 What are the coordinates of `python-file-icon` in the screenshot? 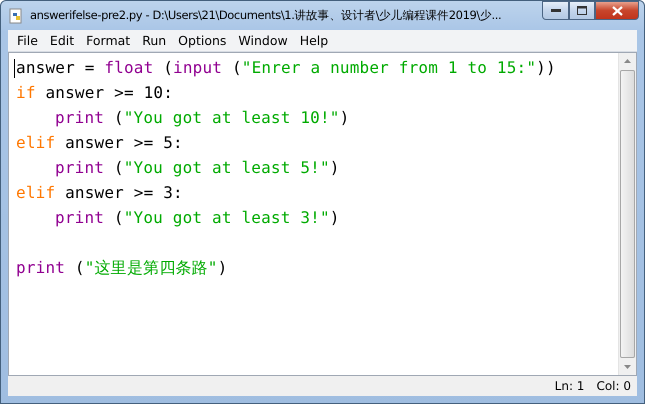 It's located at (16, 16).